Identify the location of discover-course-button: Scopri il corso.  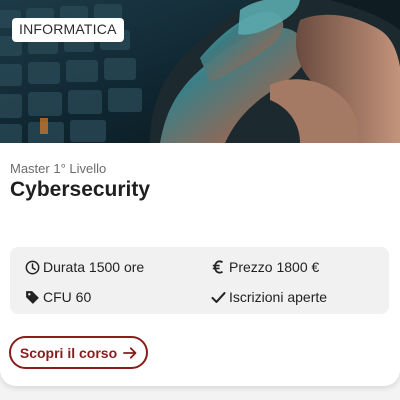
(78, 352).